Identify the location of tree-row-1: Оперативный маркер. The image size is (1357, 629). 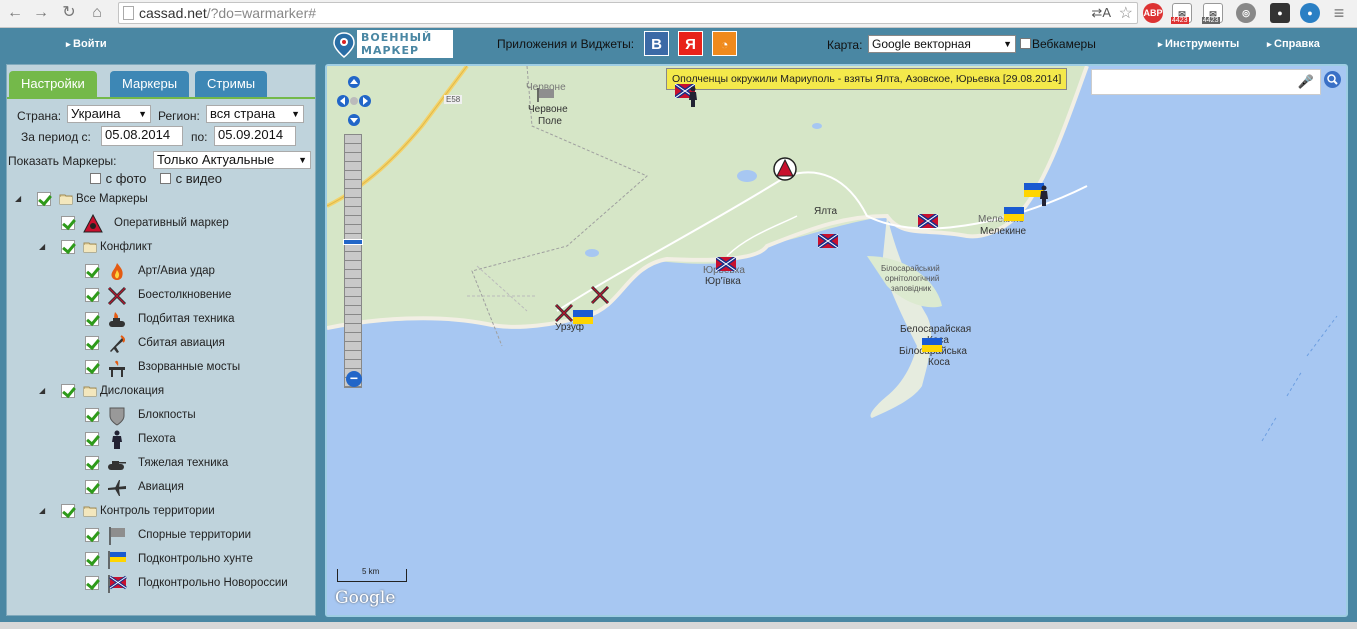
(157, 224).